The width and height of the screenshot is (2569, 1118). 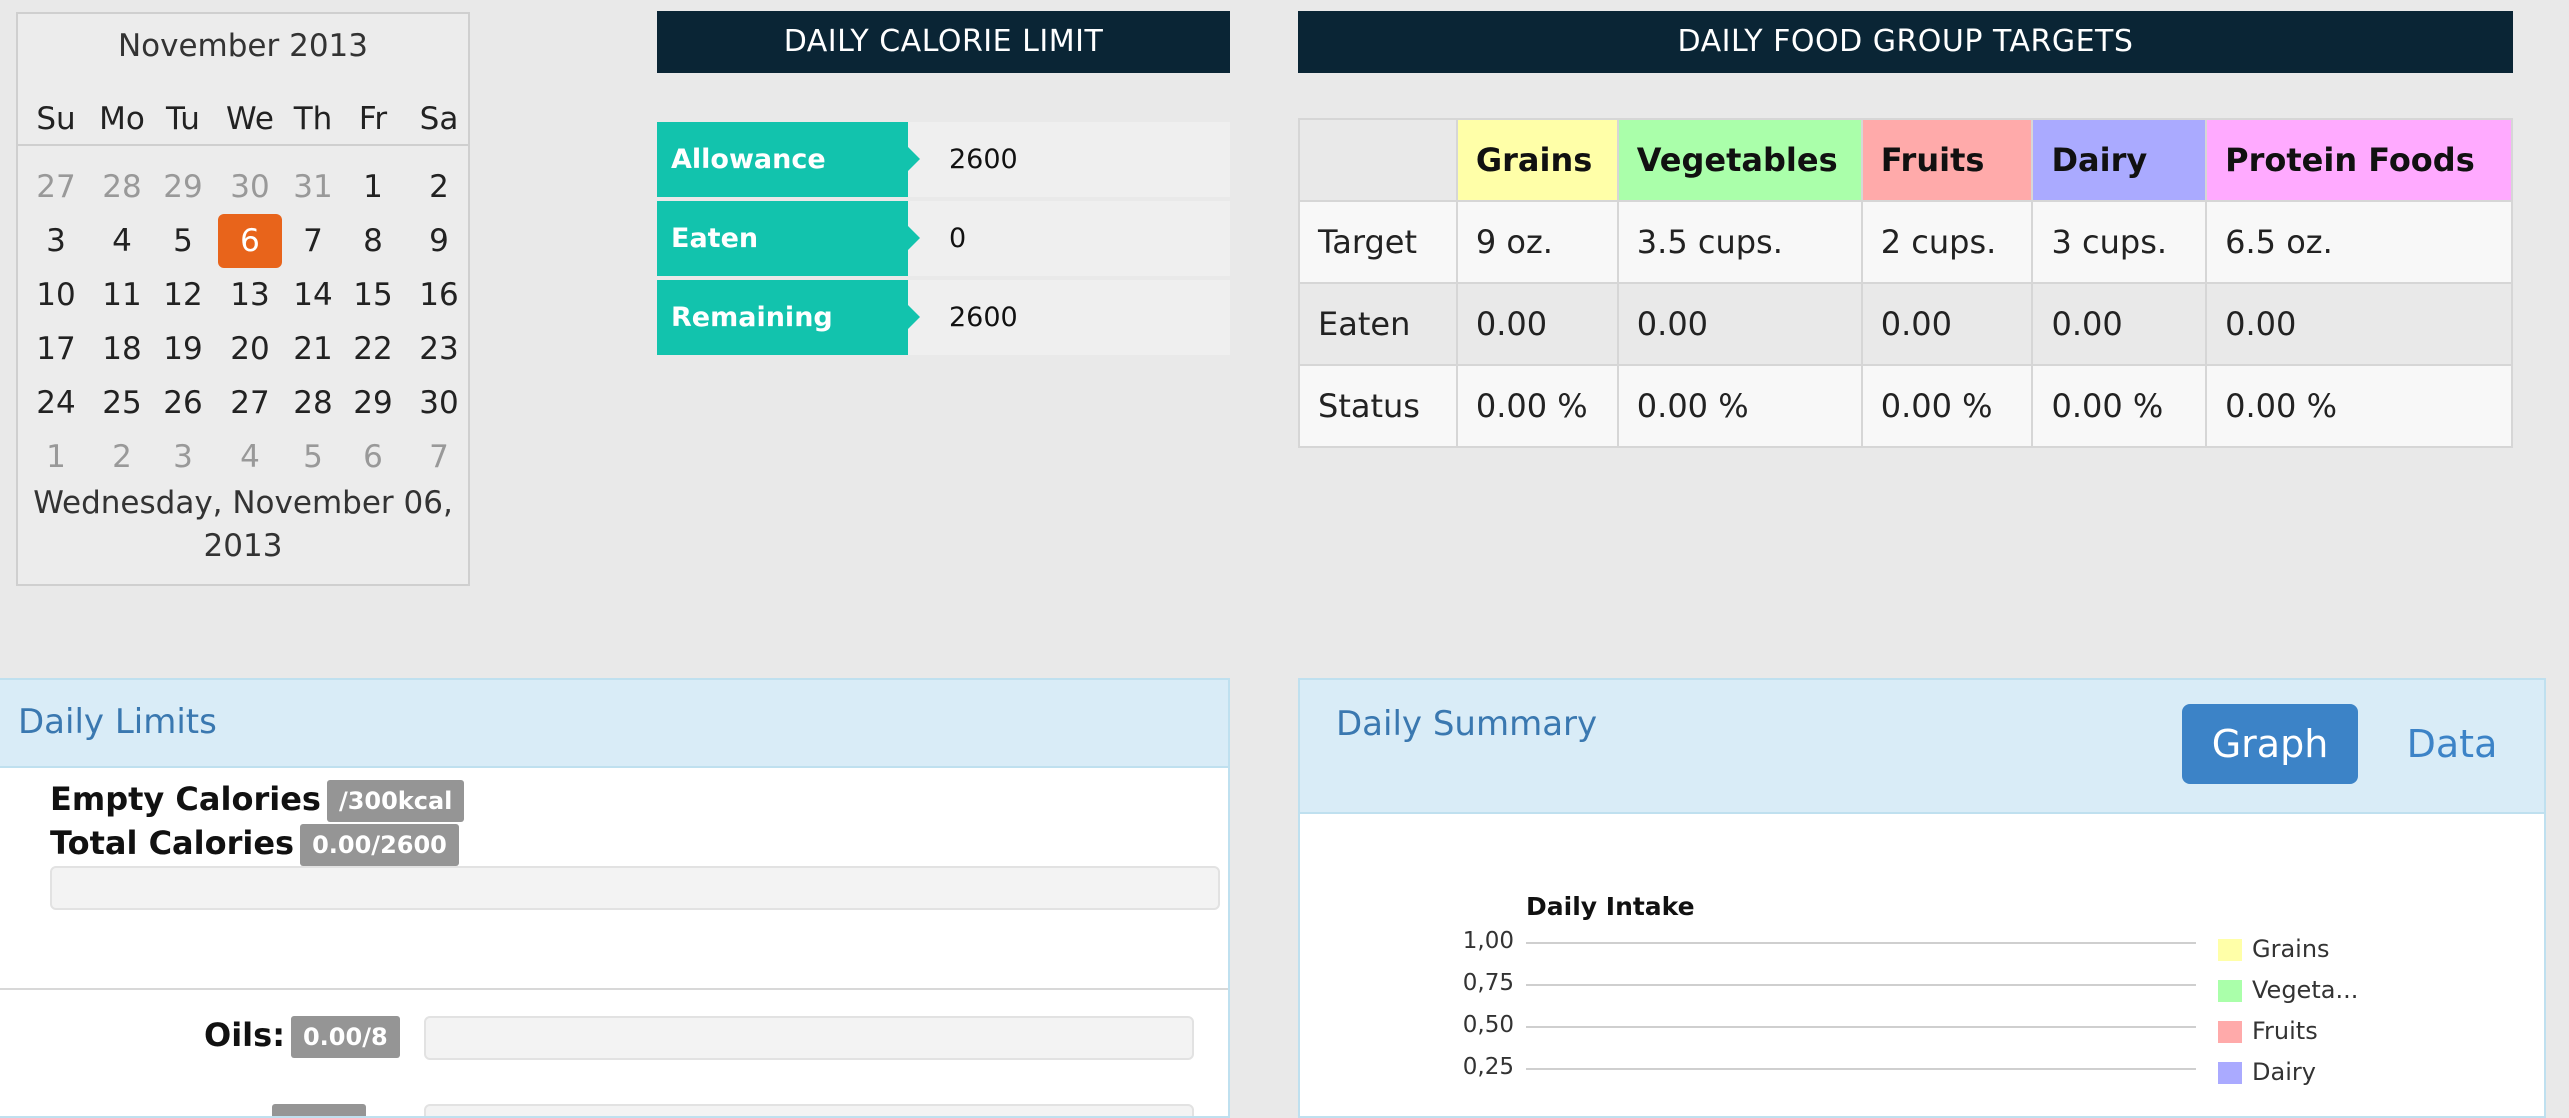 What do you see at coordinates (373, 241) in the screenshot?
I see `calendar-day: 8` at bounding box center [373, 241].